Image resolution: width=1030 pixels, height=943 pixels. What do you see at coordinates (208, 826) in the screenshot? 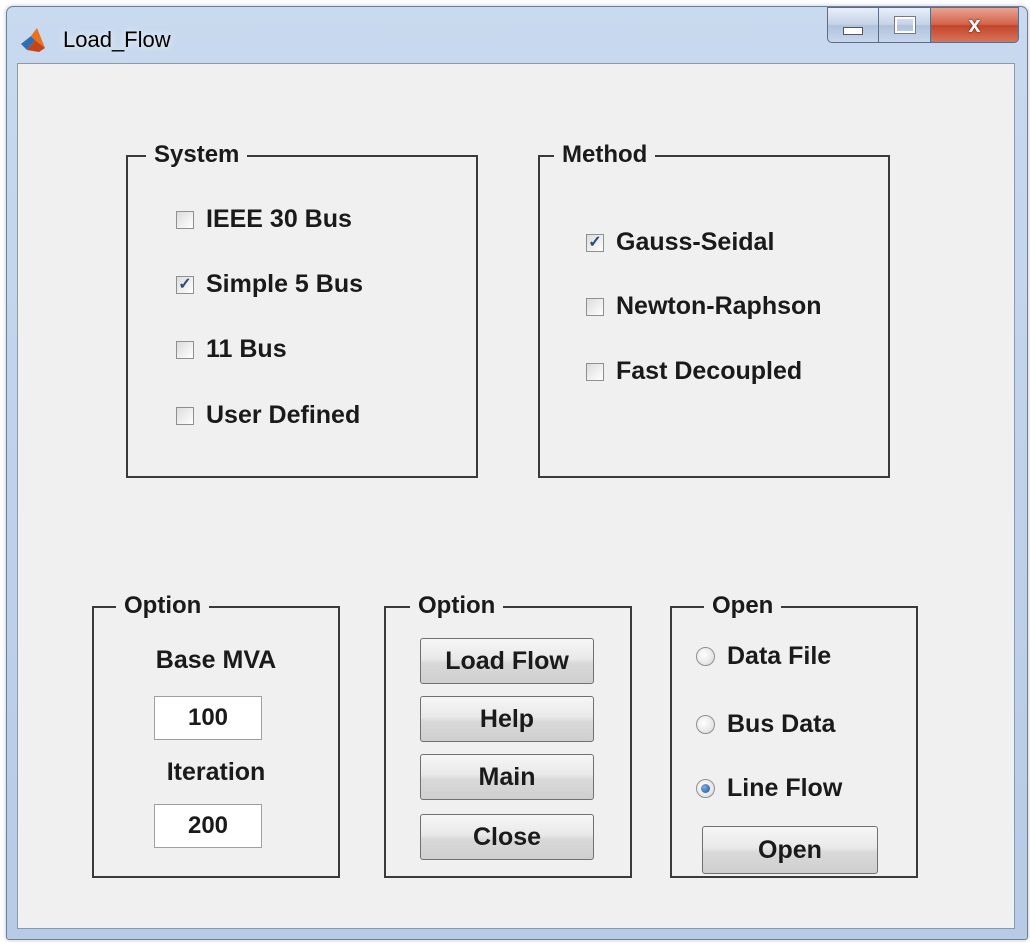
I see `iteration-input: 200` at bounding box center [208, 826].